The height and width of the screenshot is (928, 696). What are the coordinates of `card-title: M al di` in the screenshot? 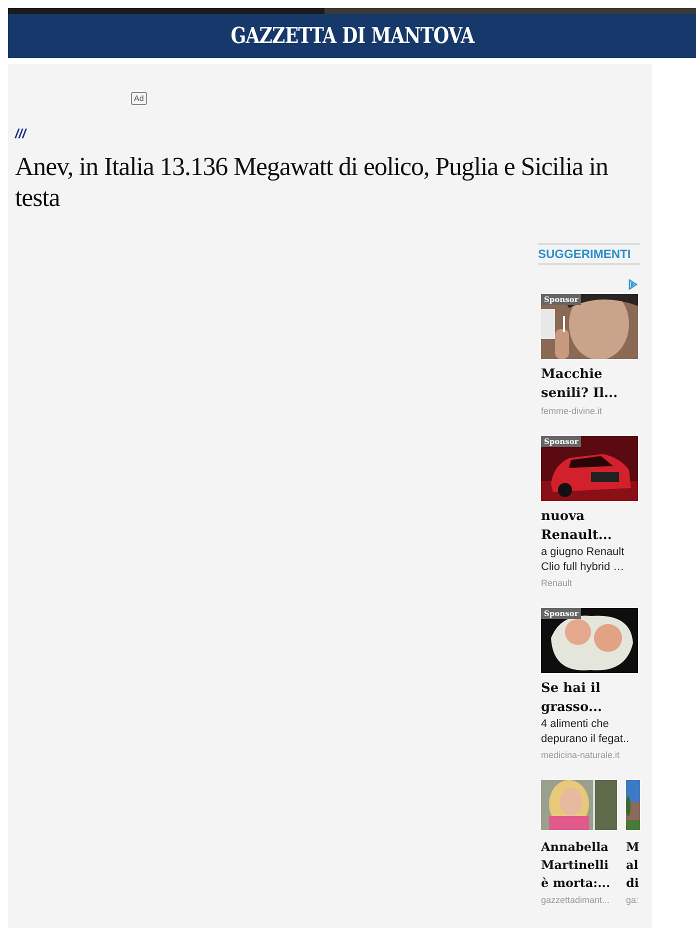 It's located at (633, 865).